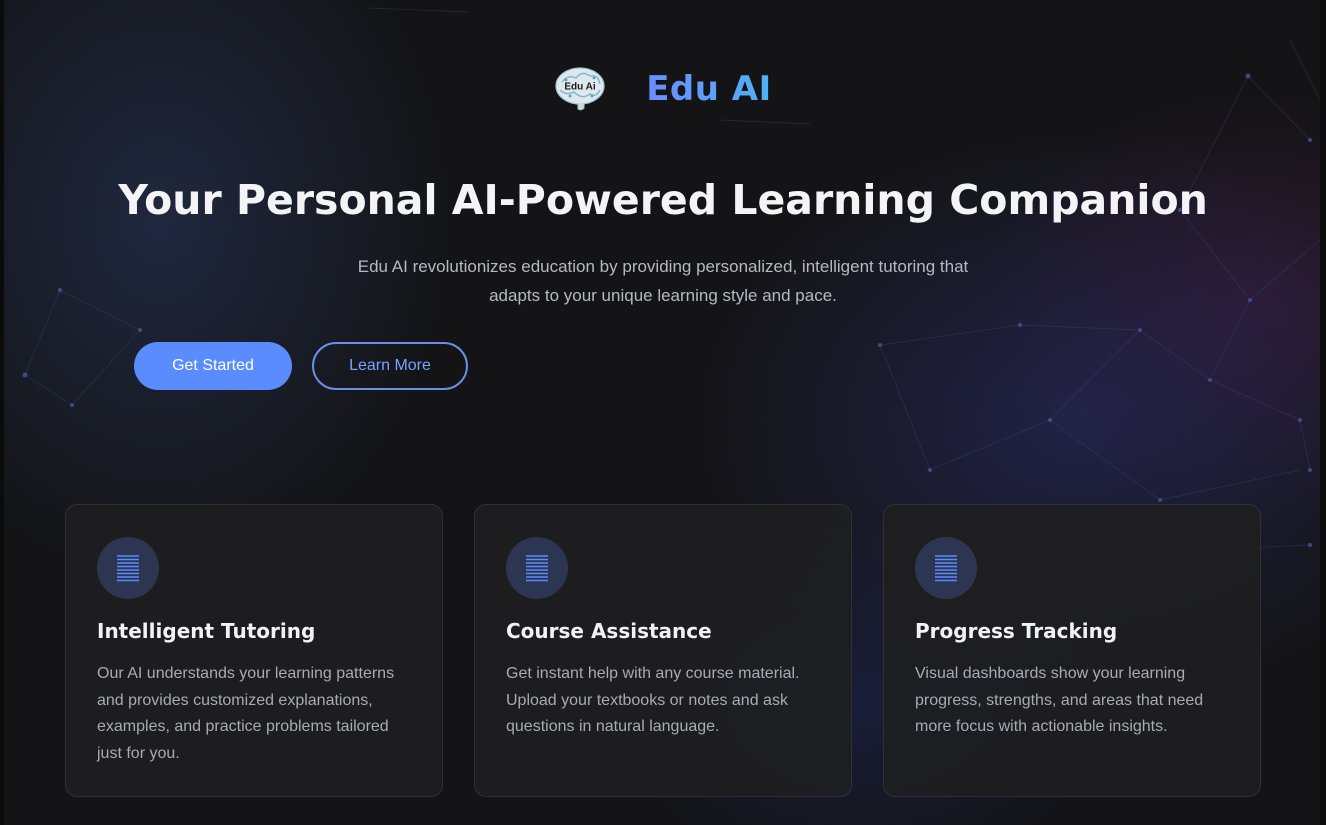  I want to click on logo-text: Edu Ai, so click(581, 87).